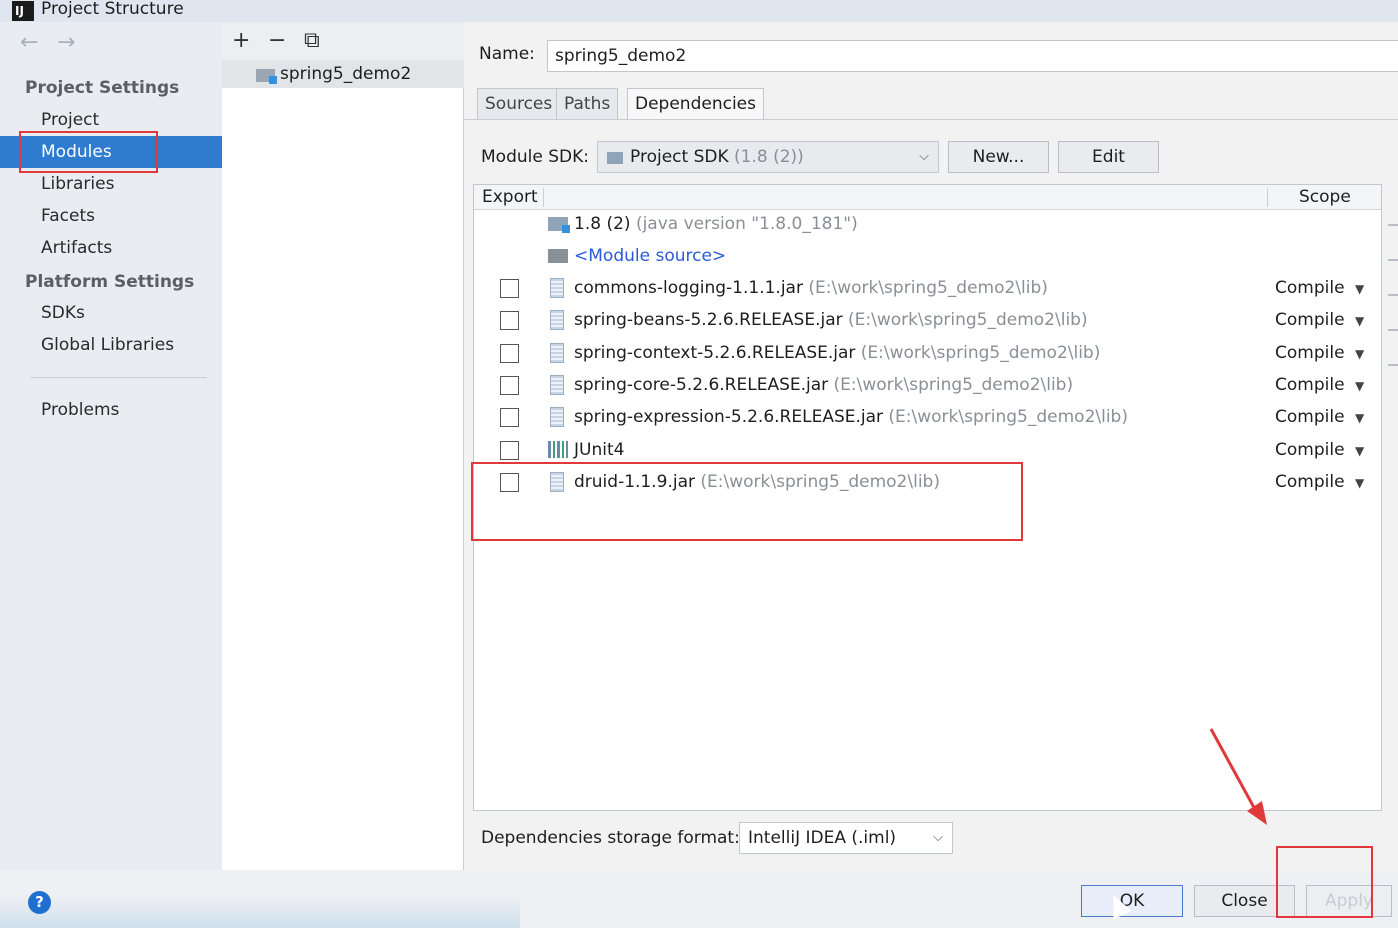  What do you see at coordinates (927, 197) in the screenshot?
I see `table-header: Export Scope` at bounding box center [927, 197].